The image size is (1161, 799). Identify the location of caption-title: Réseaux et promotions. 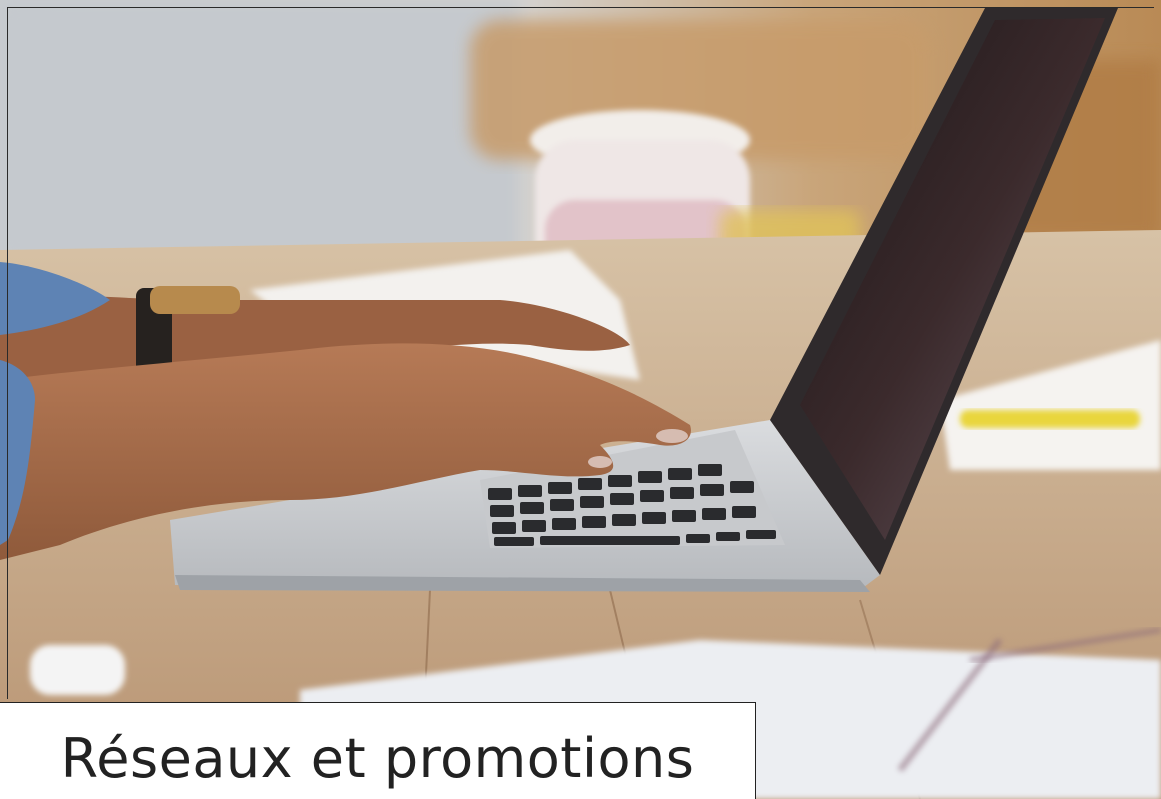
(377, 758).